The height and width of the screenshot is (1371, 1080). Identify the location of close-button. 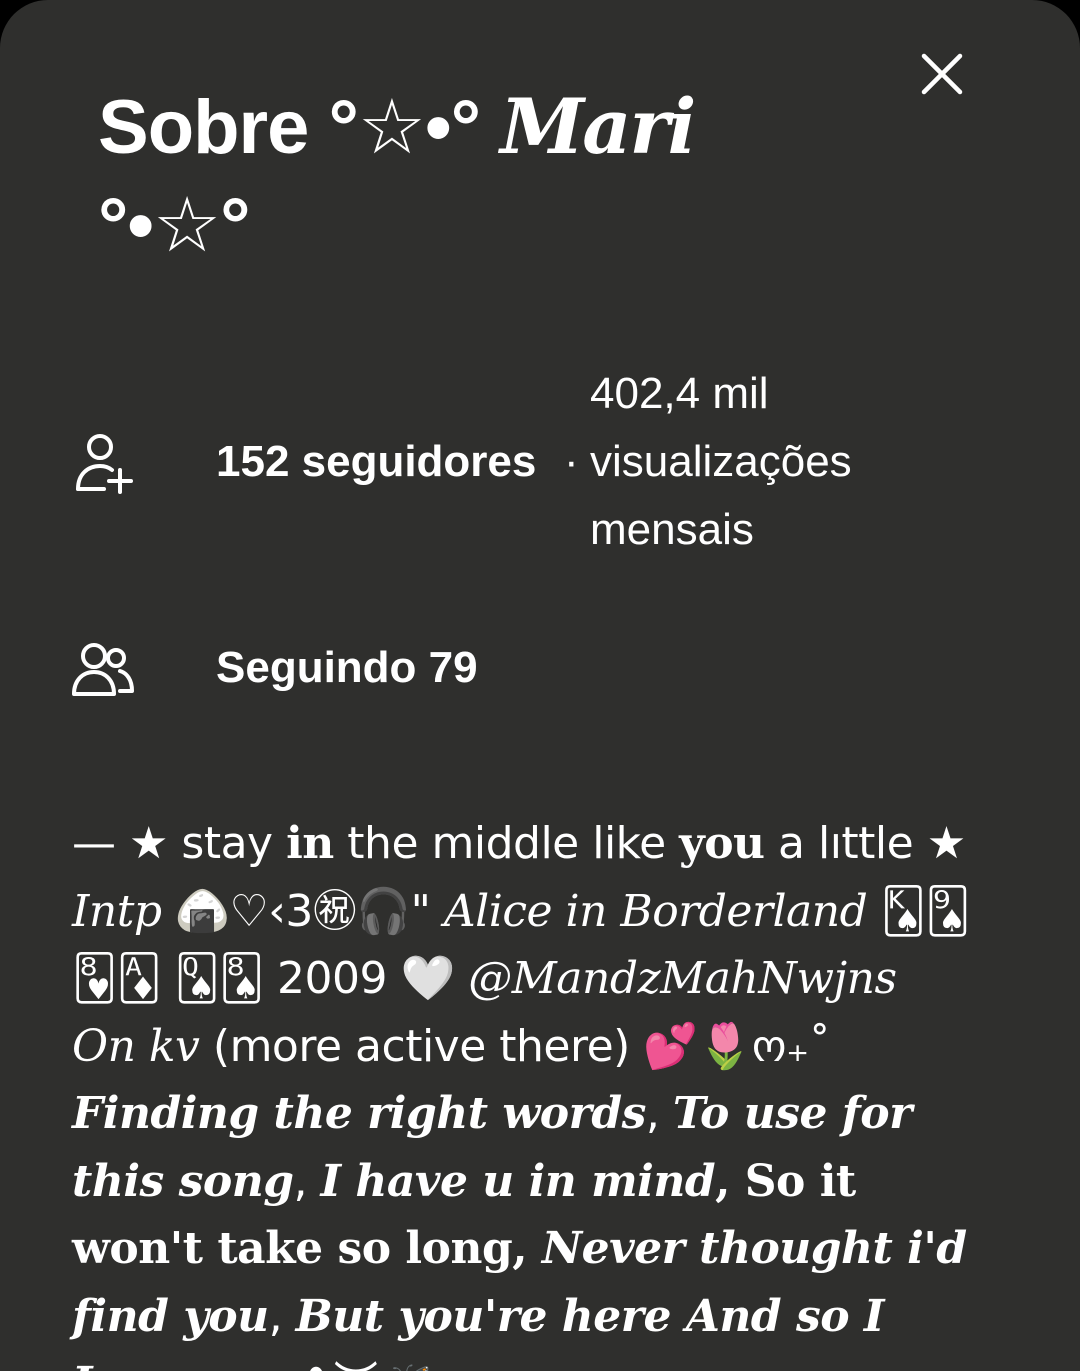
(942, 74).